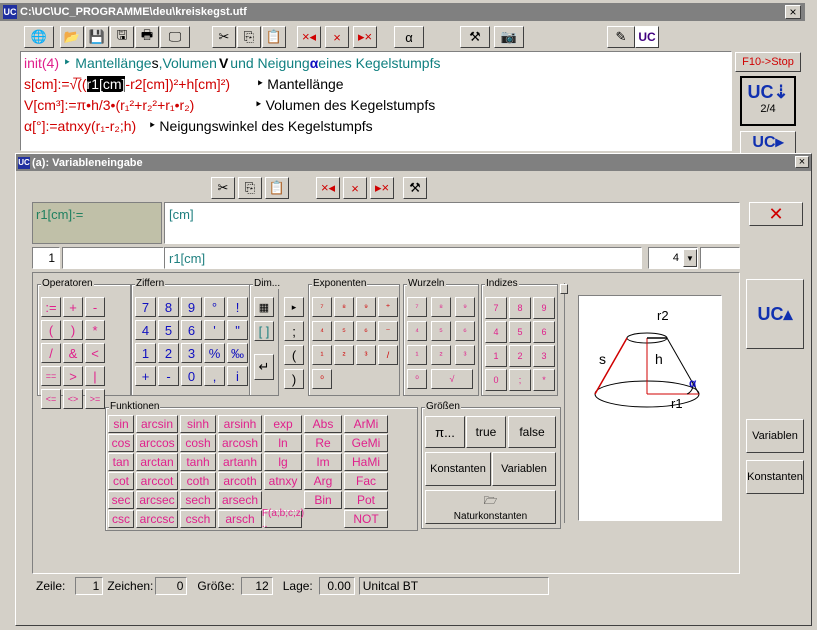 The image size is (817, 630). Describe the element at coordinates (322, 307) in the screenshot. I see `exponent-key: ⁷` at that location.